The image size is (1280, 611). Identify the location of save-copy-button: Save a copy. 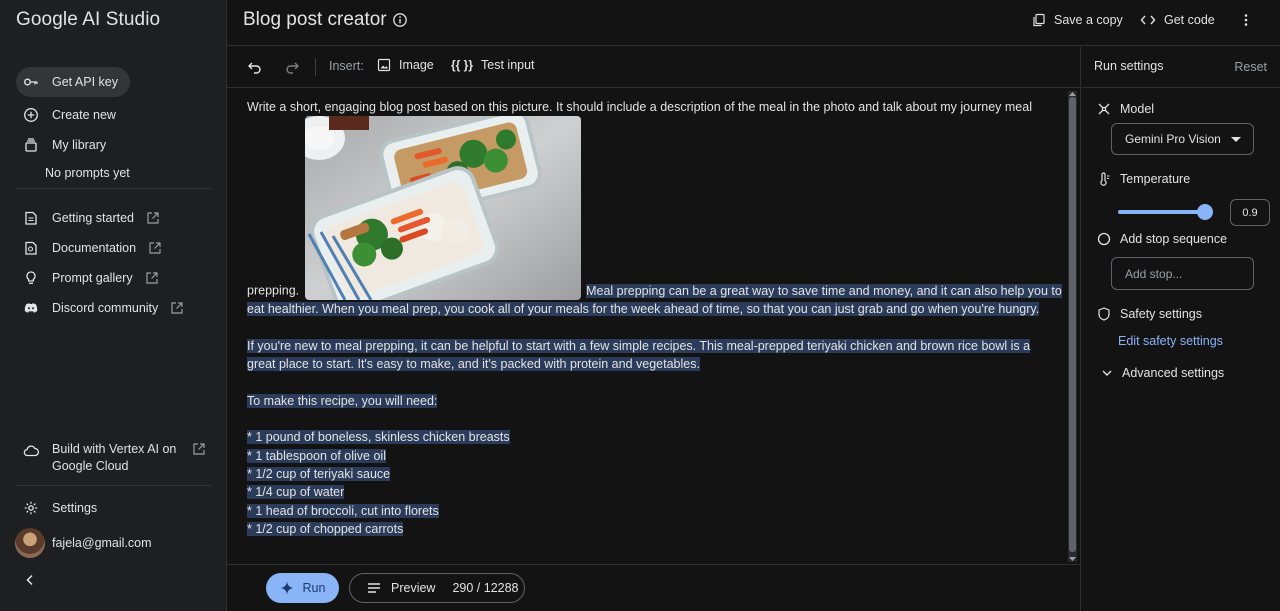
(1077, 20).